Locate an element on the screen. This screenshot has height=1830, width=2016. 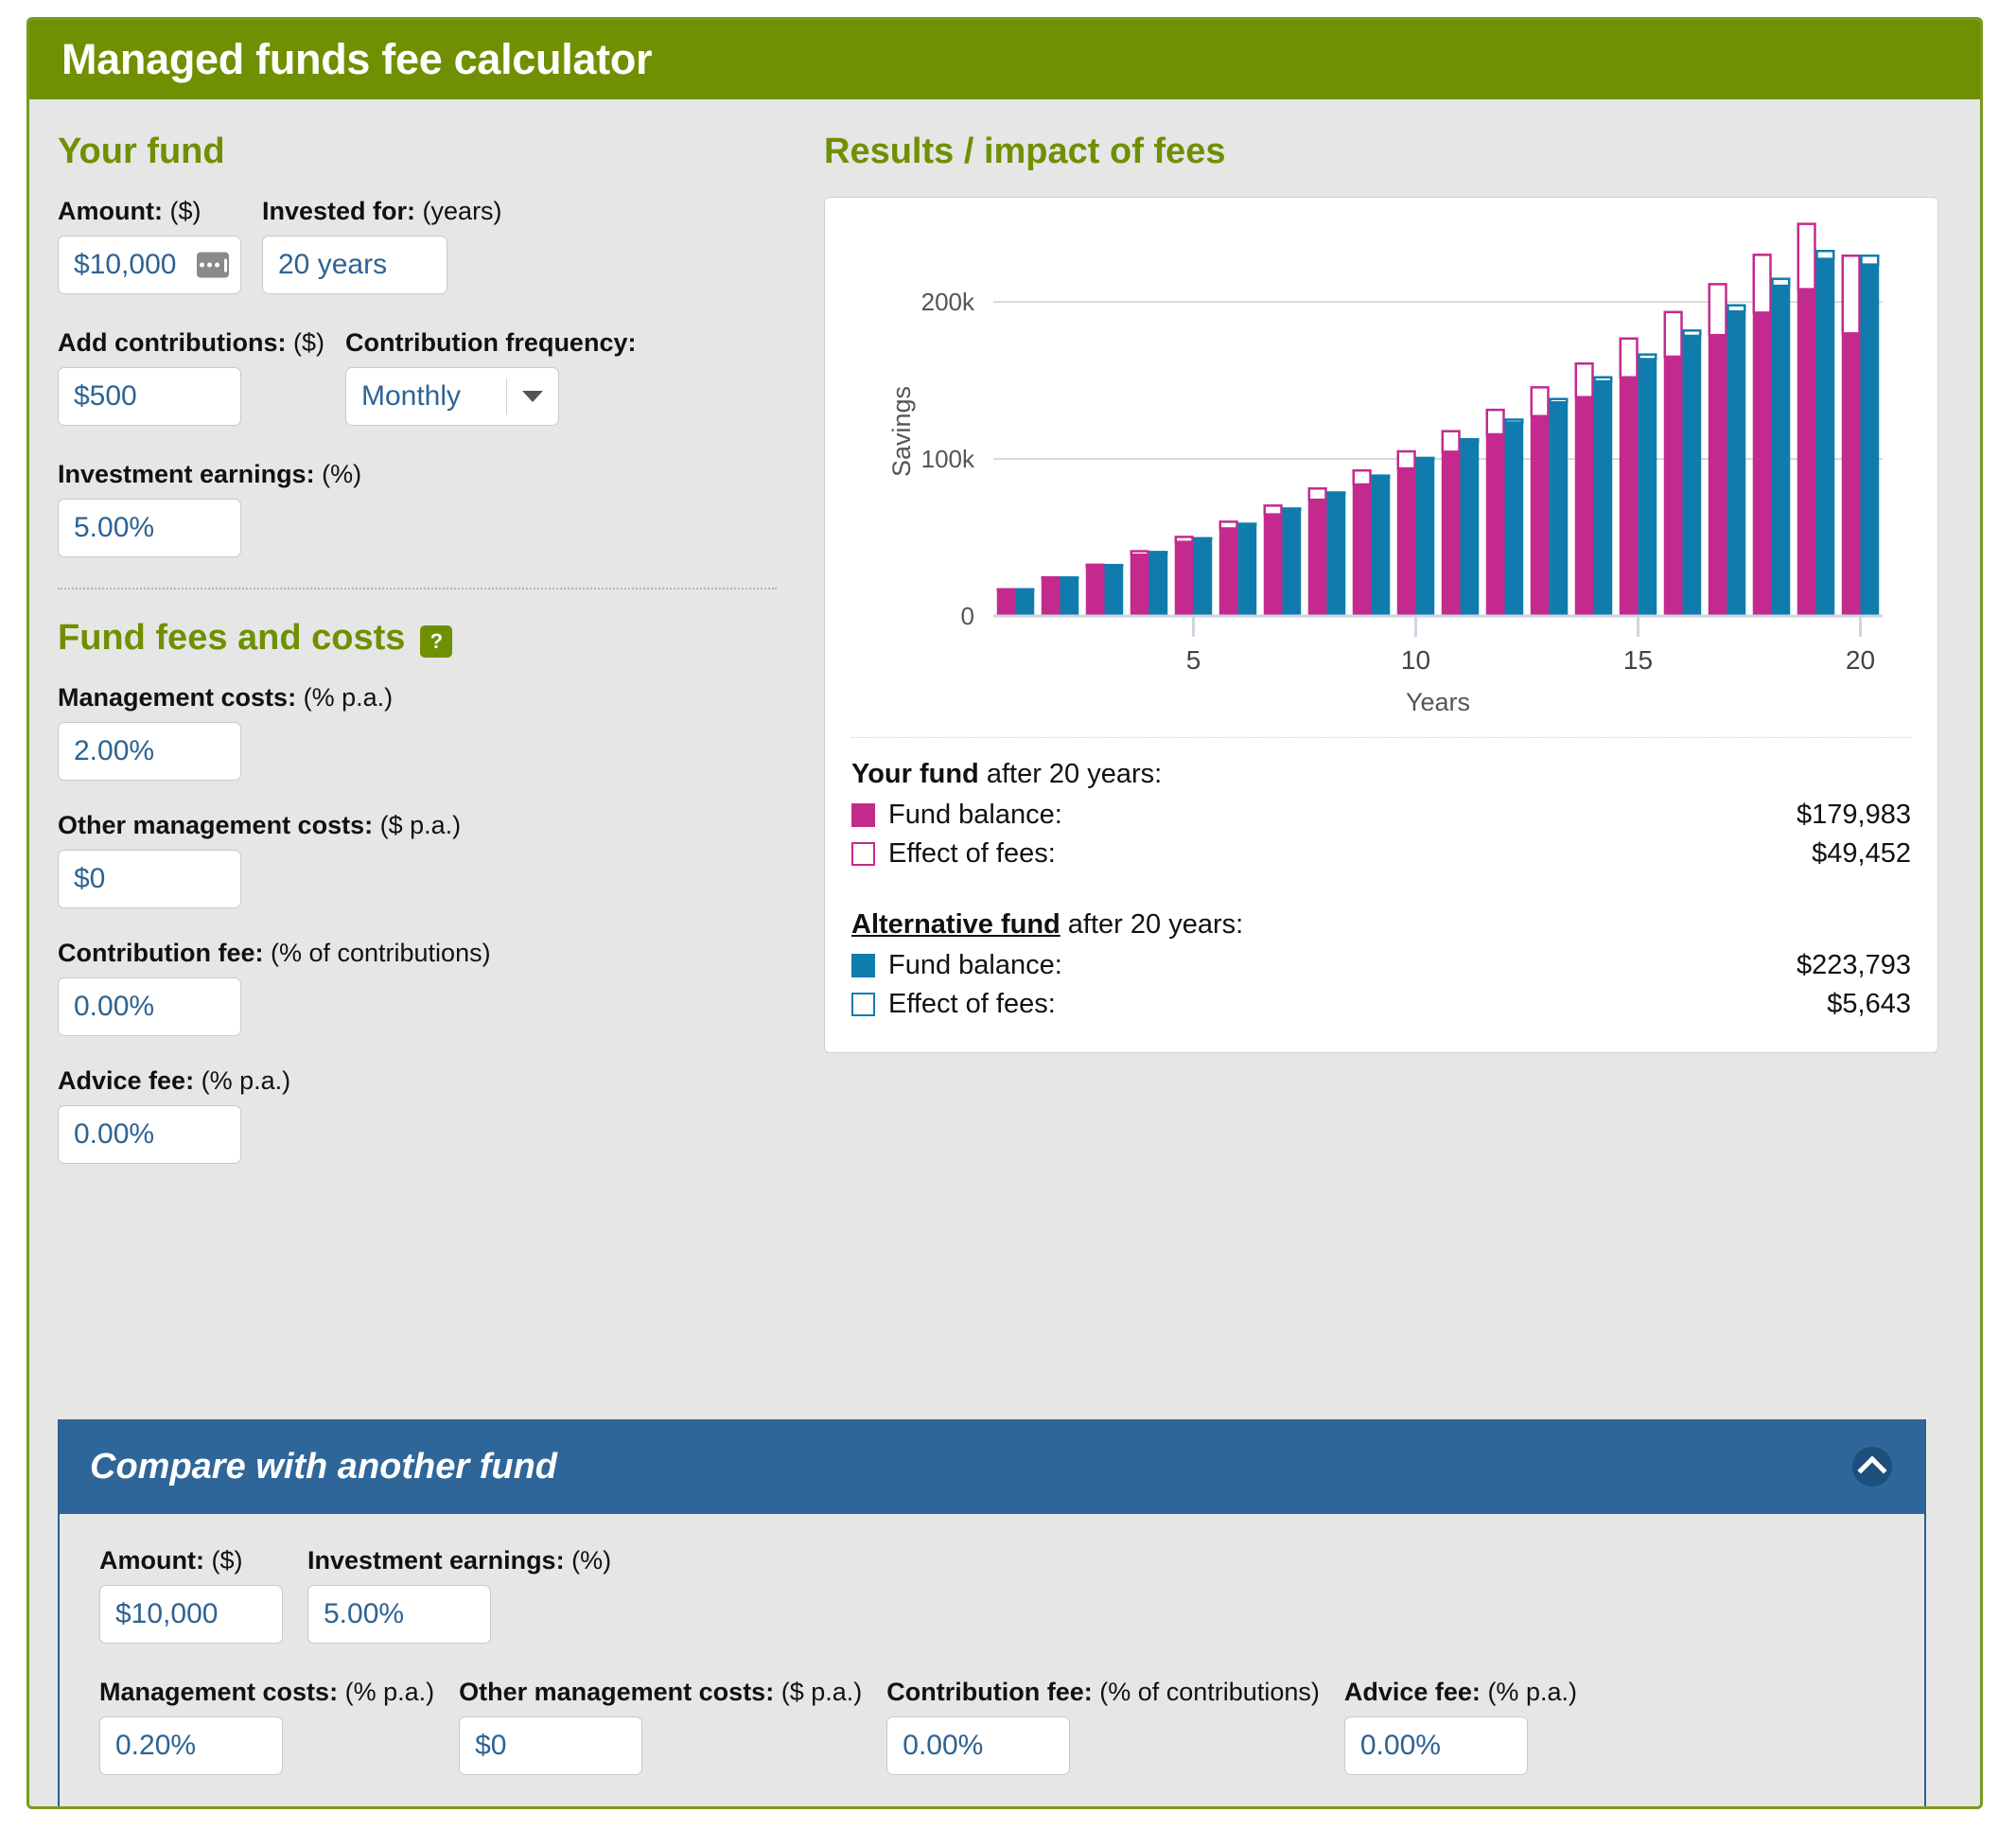
compare-management-costs-input-value: 0.20% is located at coordinates (156, 1746).